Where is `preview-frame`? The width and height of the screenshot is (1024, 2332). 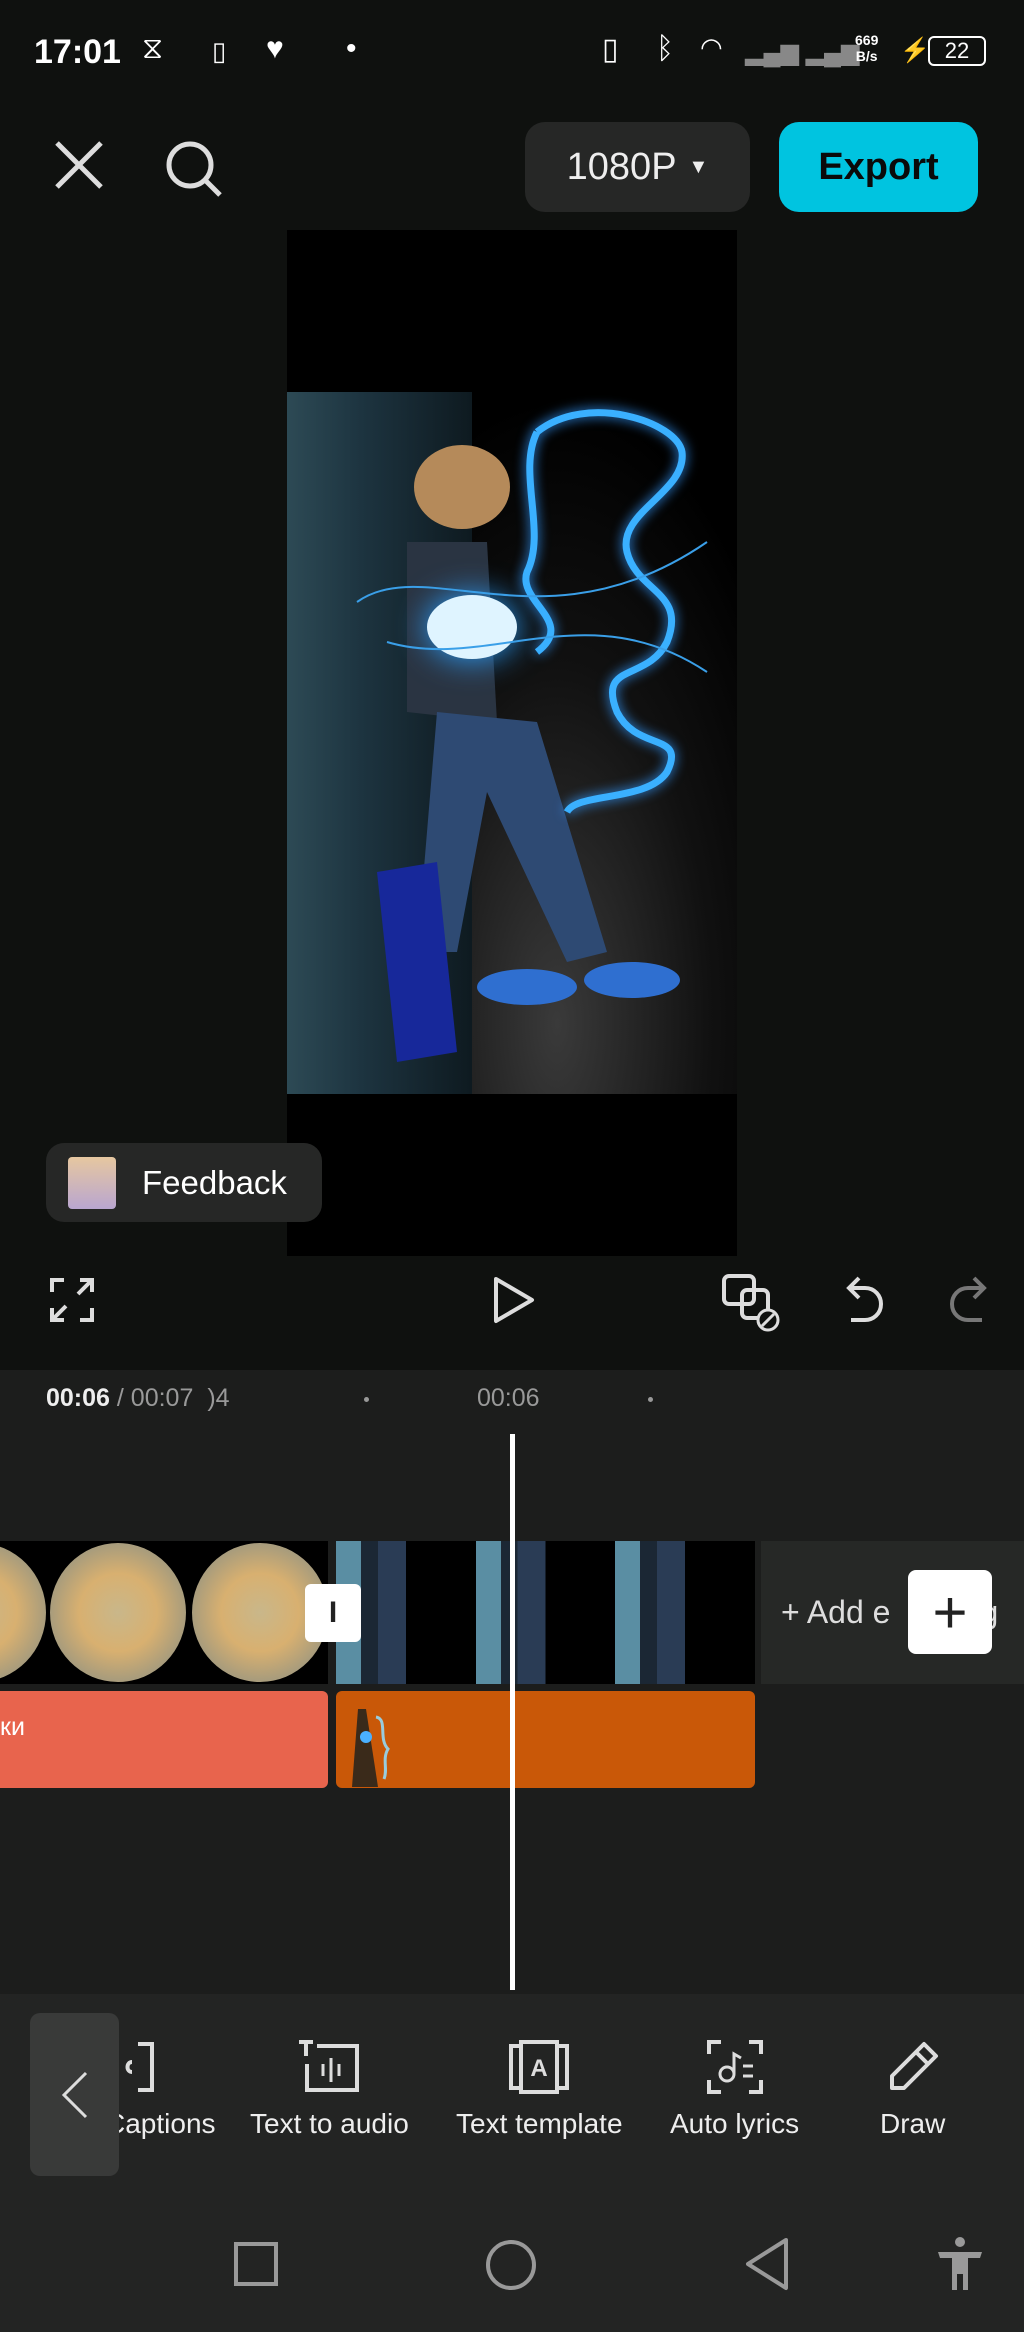 preview-frame is located at coordinates (512, 743).